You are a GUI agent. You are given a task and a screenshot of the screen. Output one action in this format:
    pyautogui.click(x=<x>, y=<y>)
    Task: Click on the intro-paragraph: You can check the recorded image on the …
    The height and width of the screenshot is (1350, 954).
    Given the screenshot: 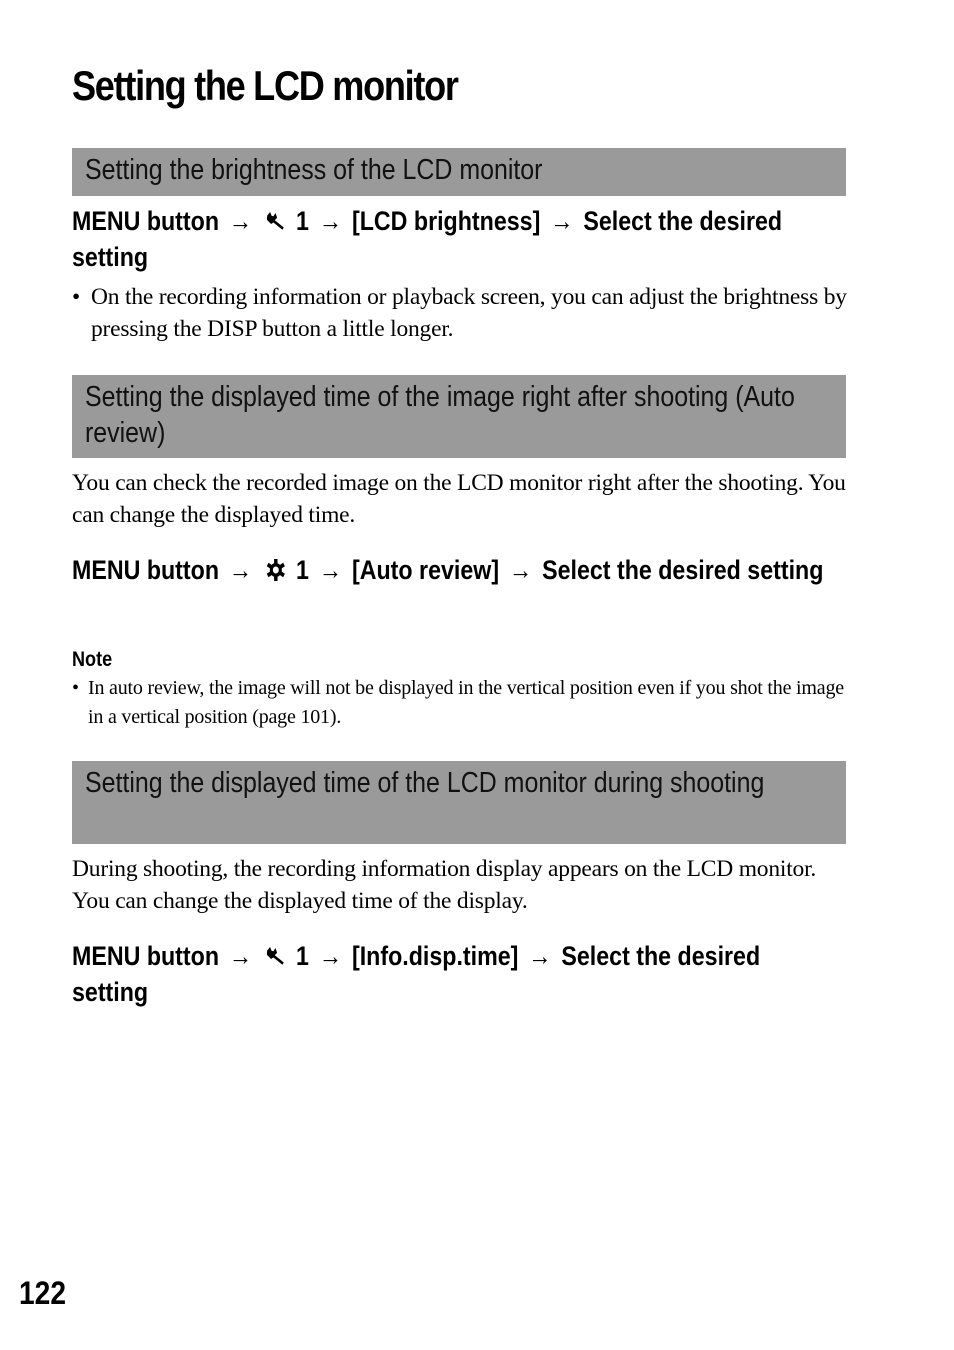 What is the action you would take?
    pyautogui.click(x=459, y=499)
    